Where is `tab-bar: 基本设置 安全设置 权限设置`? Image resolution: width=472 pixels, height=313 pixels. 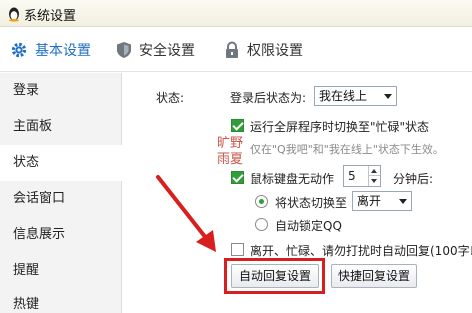 tab-bar: 基本设置 安全设置 权限设置 is located at coordinates (236, 50).